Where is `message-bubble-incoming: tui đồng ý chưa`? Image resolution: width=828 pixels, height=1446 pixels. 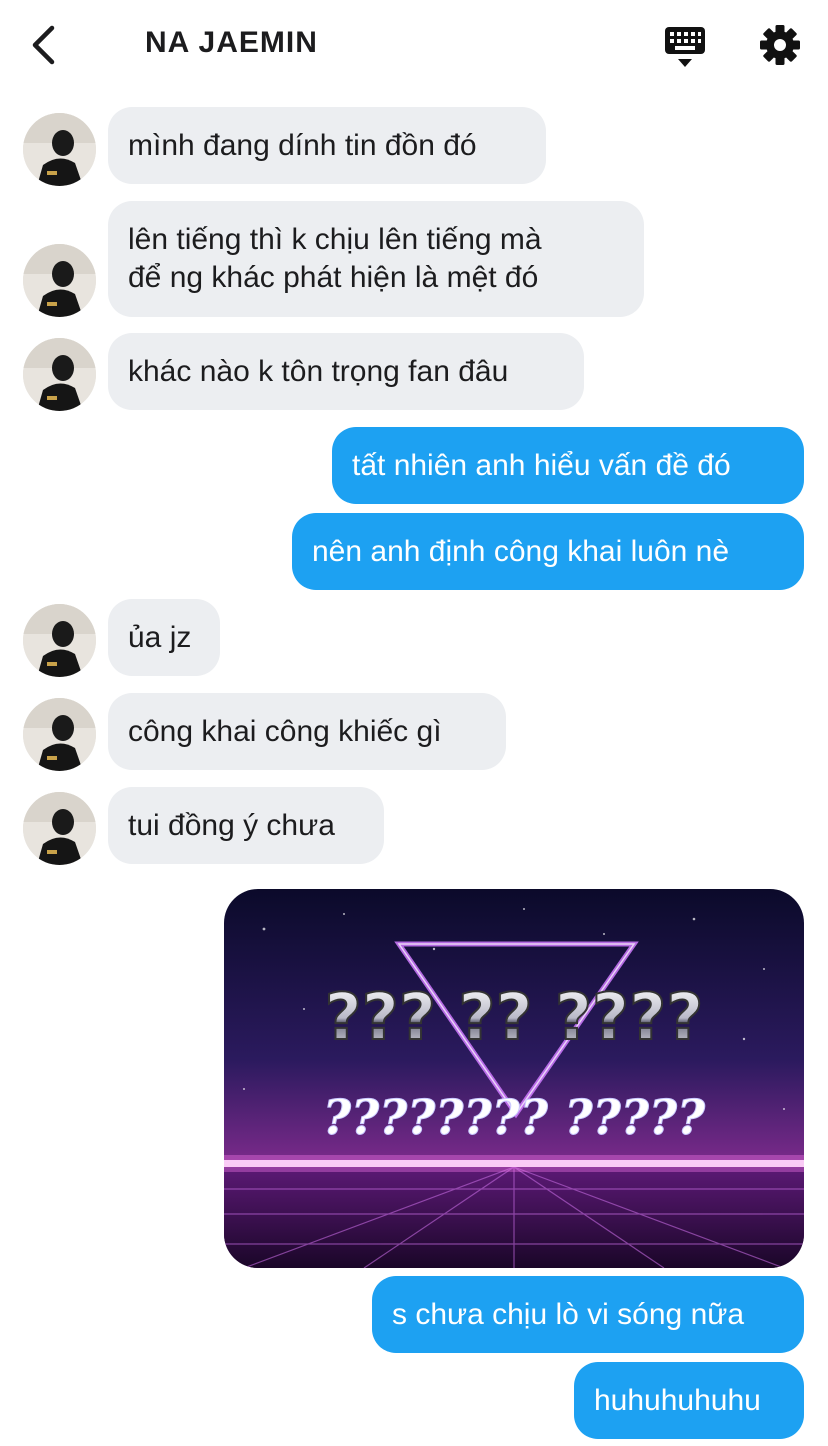 message-bubble-incoming: tui đồng ý chưa is located at coordinates (246, 825).